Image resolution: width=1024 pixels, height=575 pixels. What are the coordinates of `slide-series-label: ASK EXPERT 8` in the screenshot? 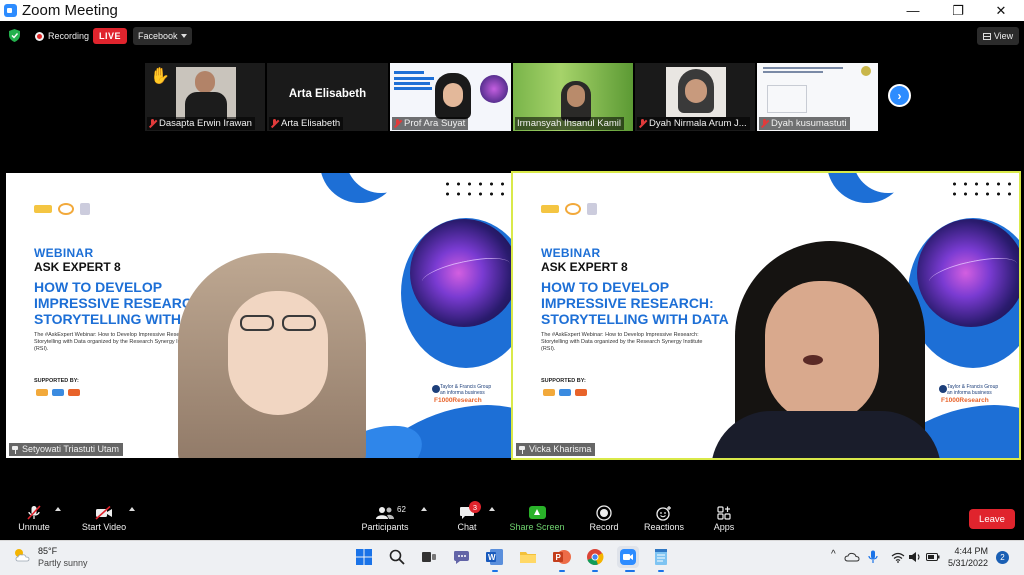 It's located at (584, 267).